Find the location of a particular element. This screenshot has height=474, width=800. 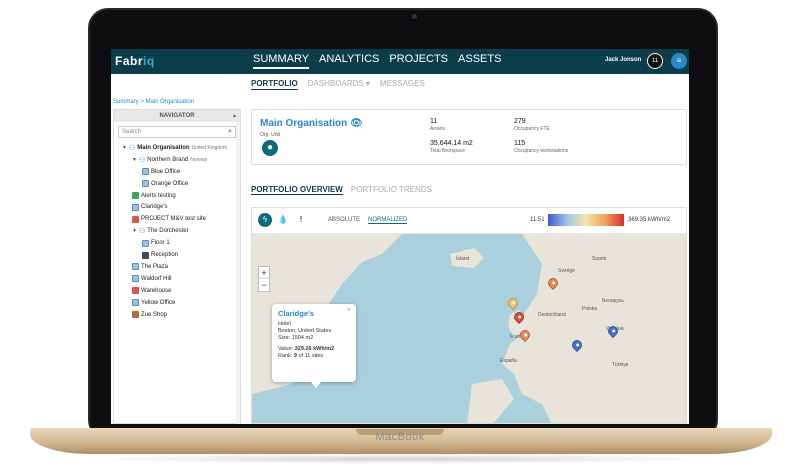

tree-item: ▼ ⚇ The Dorchester is located at coordinates (160, 231).